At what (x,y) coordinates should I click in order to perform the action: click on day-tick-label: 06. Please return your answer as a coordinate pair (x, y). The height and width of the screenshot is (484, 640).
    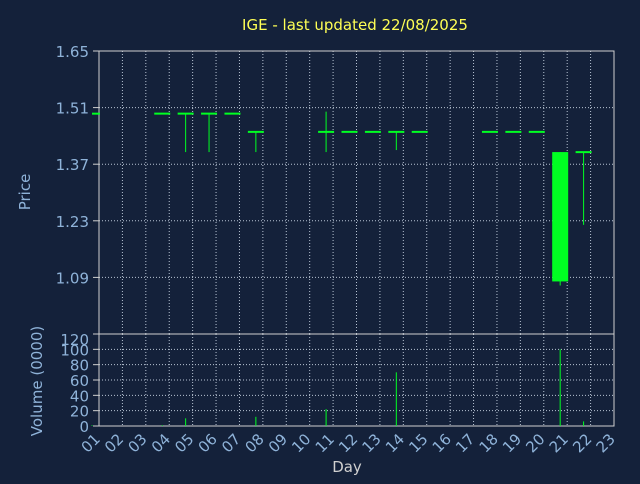
    Looking at the image, I should click on (208, 443).